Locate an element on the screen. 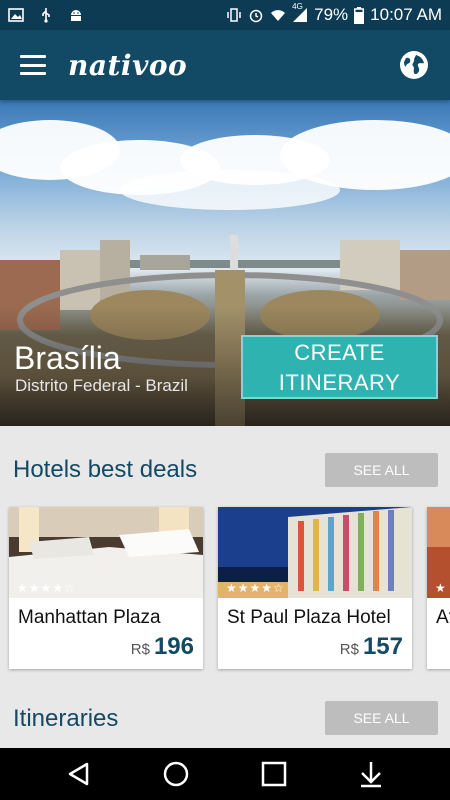 The width and height of the screenshot is (450, 800). city-name: Brasília is located at coordinates (67, 358).